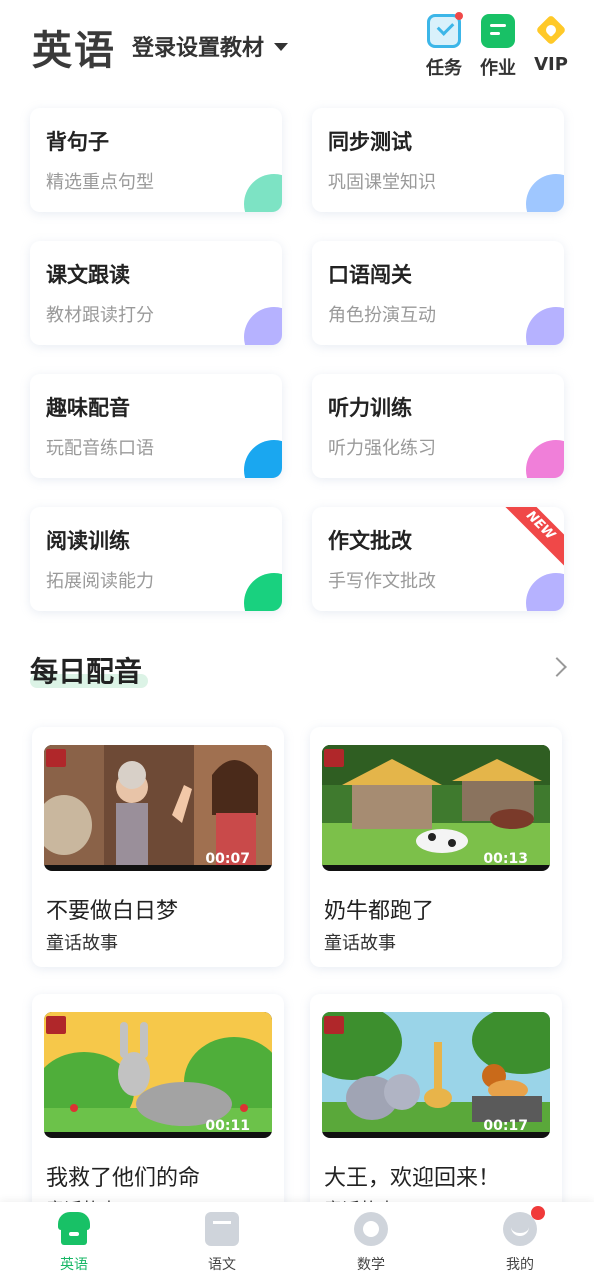 This screenshot has height=1280, width=594. What do you see at coordinates (382, 448) in the screenshot?
I see `feature-subtitle: 听力强化练习` at bounding box center [382, 448].